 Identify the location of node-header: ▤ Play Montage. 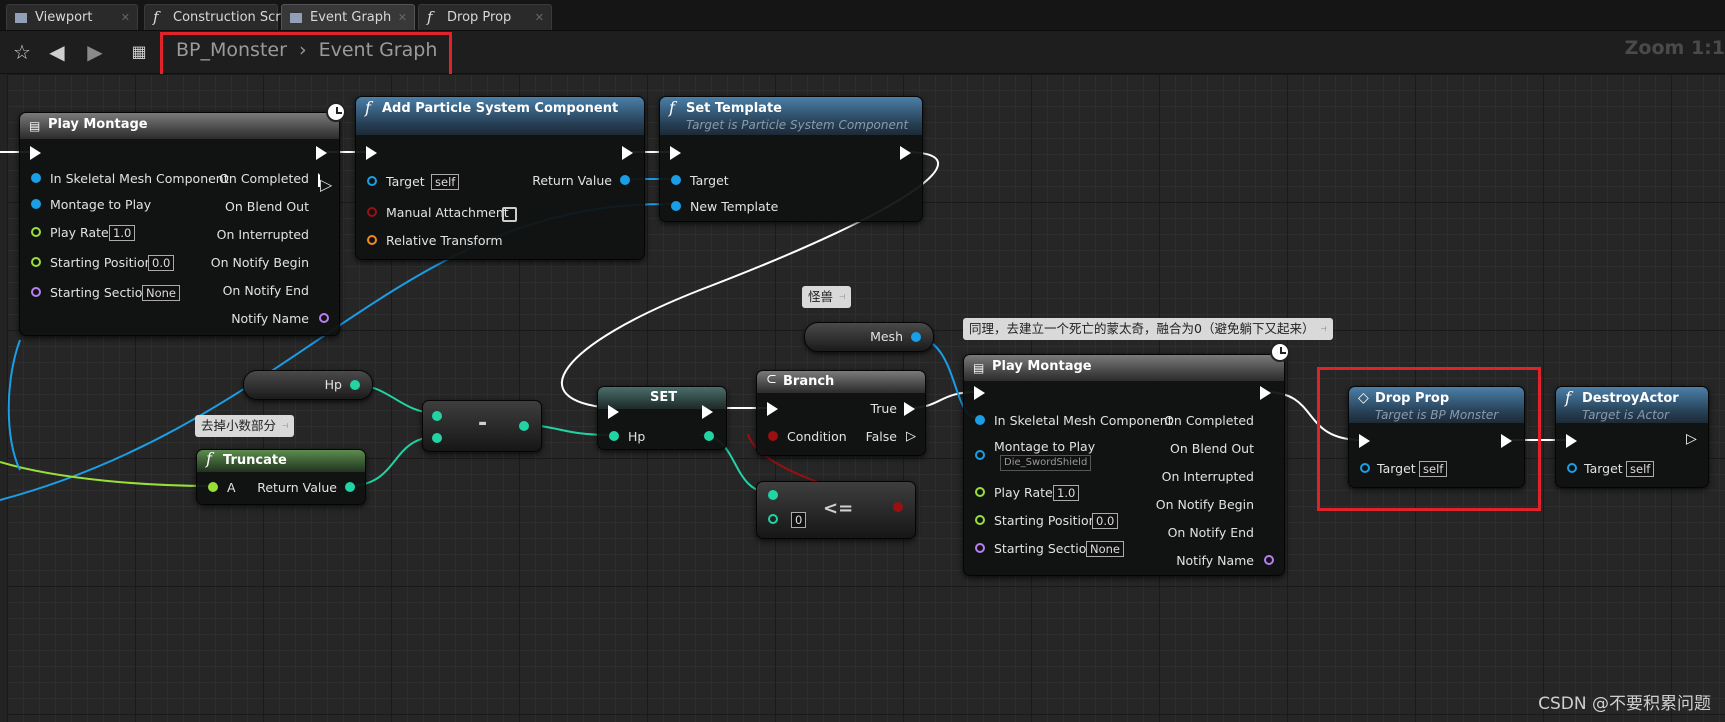
(179, 126).